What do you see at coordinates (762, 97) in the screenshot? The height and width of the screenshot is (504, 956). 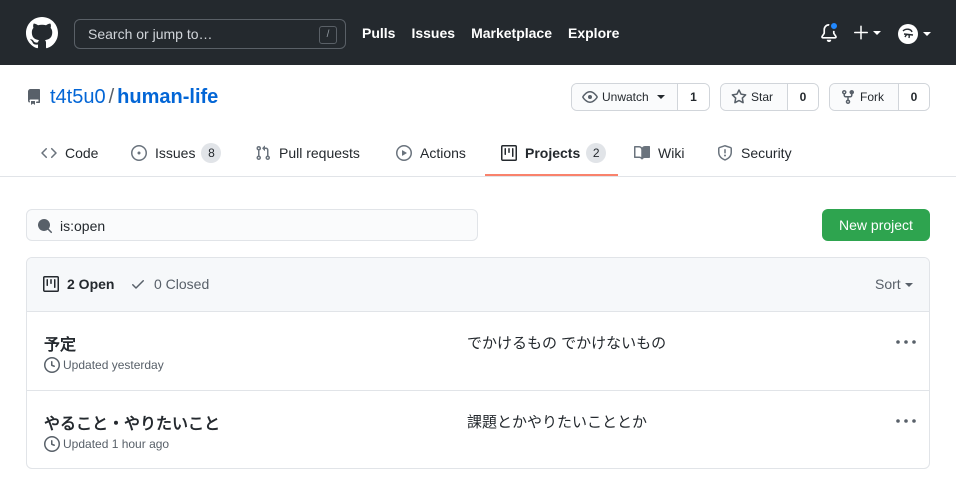 I see `star-label: Star` at bounding box center [762, 97].